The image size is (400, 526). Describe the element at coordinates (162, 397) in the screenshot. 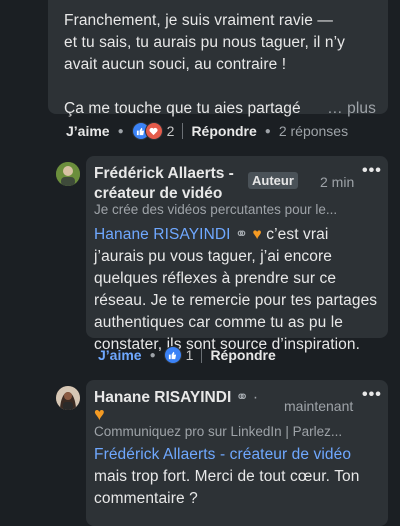

I see `reply-author: Hanane RISAYINDI` at that location.